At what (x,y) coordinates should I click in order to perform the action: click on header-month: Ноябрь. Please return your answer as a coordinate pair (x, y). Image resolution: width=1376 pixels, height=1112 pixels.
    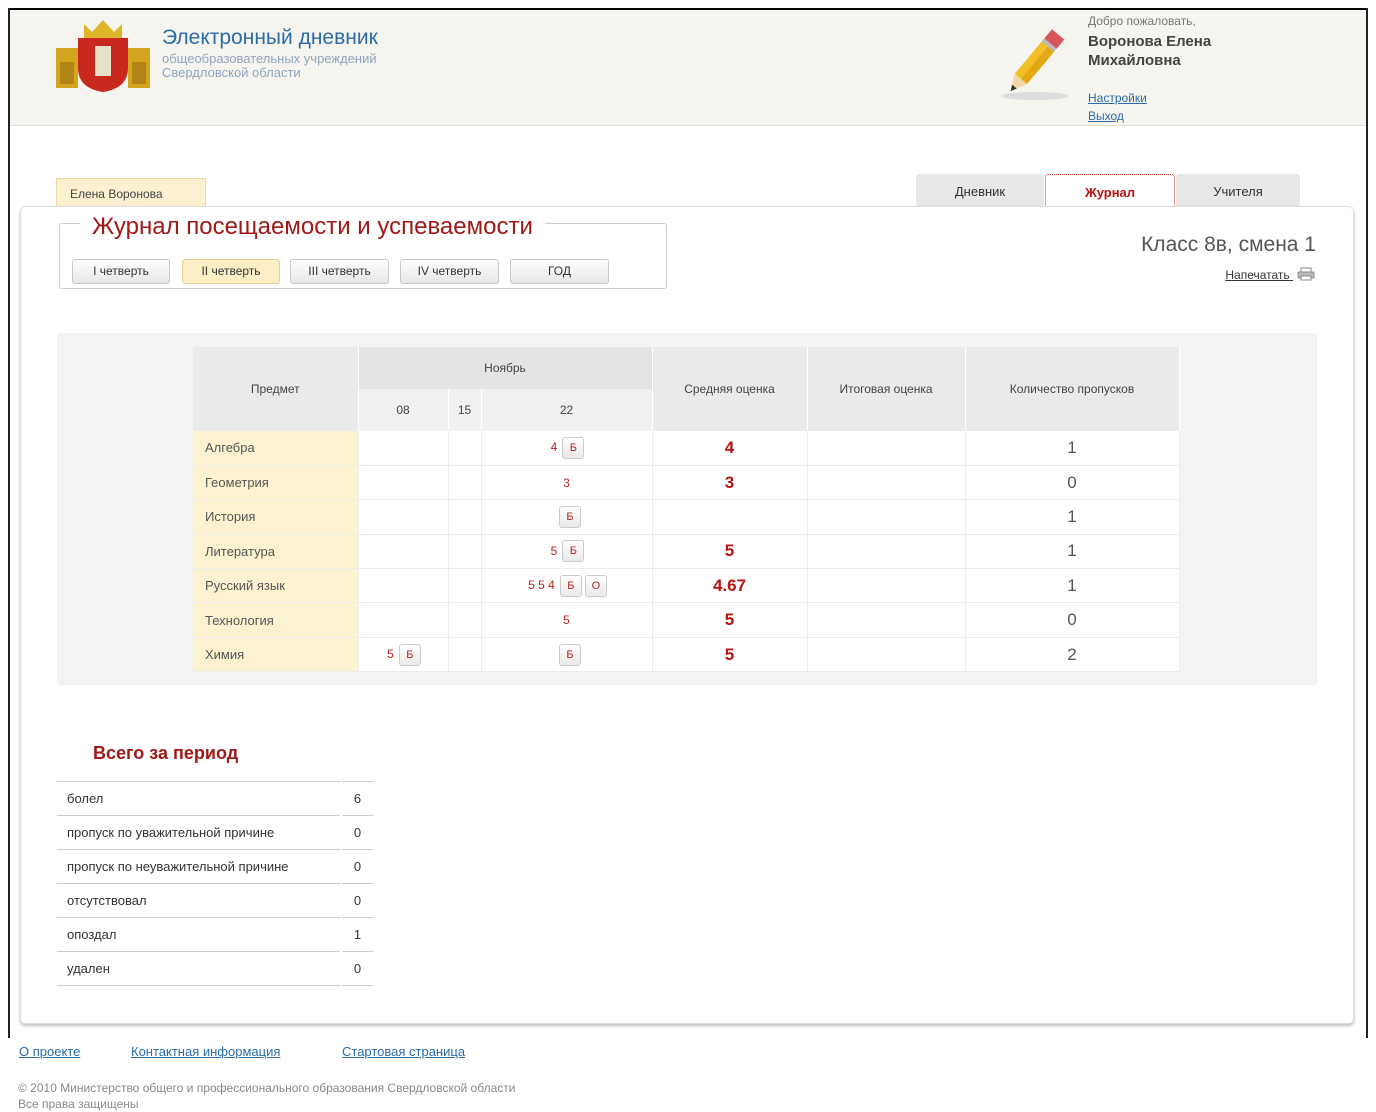
    Looking at the image, I should click on (505, 368).